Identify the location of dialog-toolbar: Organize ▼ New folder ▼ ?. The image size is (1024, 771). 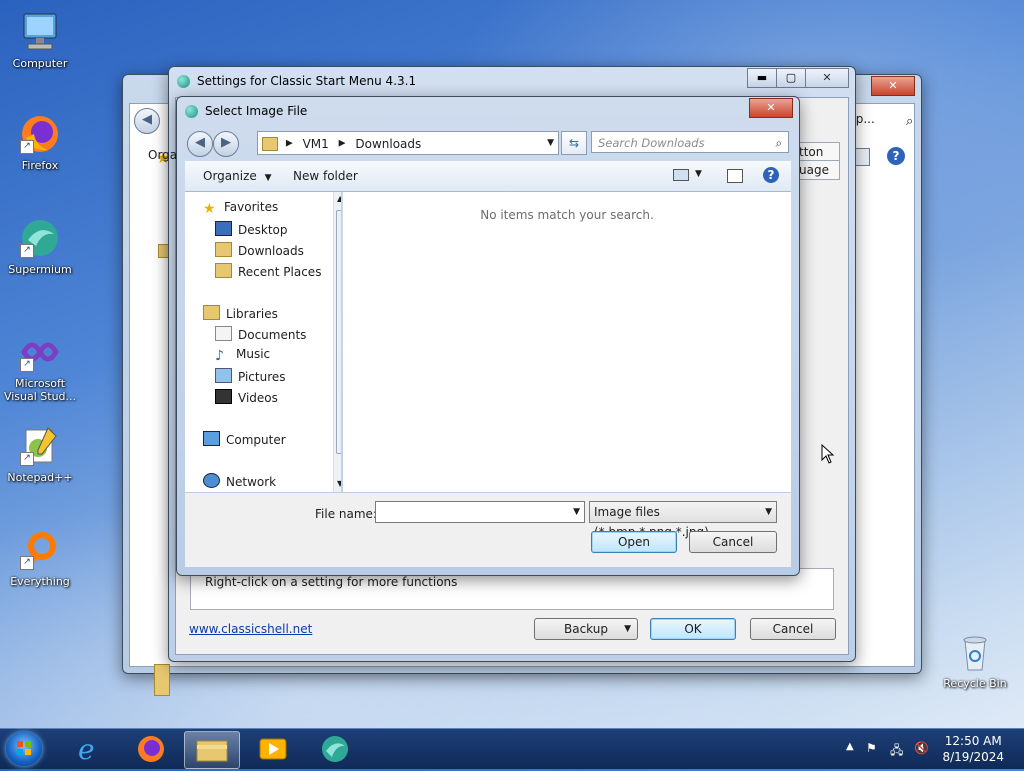
(488, 176).